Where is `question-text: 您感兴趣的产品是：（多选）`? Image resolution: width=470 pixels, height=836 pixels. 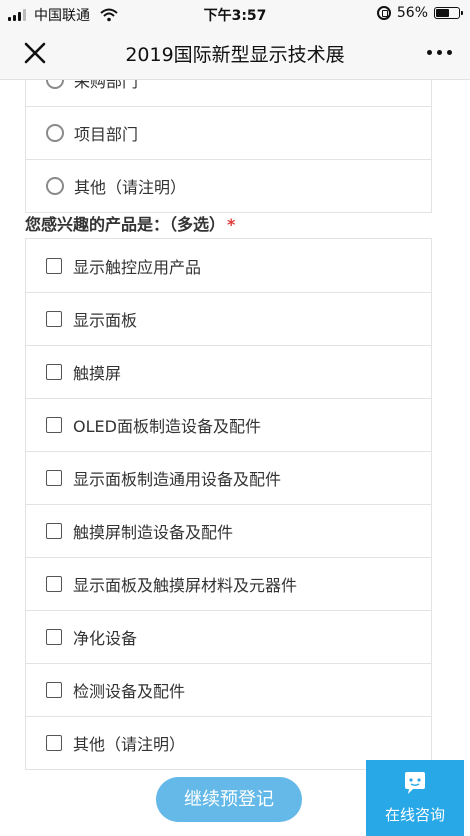 question-text: 您感兴趣的产品是：（多选） is located at coordinates (125, 224).